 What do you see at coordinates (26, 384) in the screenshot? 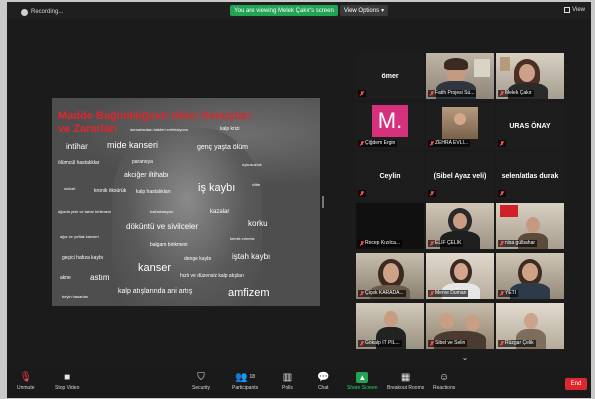
I see `unmute-button: 🎙 Unmute` at bounding box center [26, 384].